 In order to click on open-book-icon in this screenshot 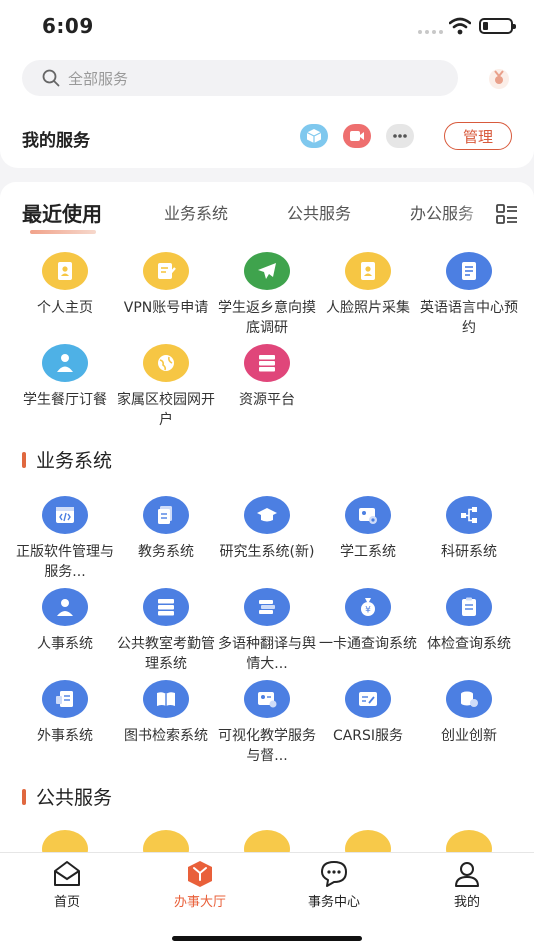, I will do `click(166, 699)`.